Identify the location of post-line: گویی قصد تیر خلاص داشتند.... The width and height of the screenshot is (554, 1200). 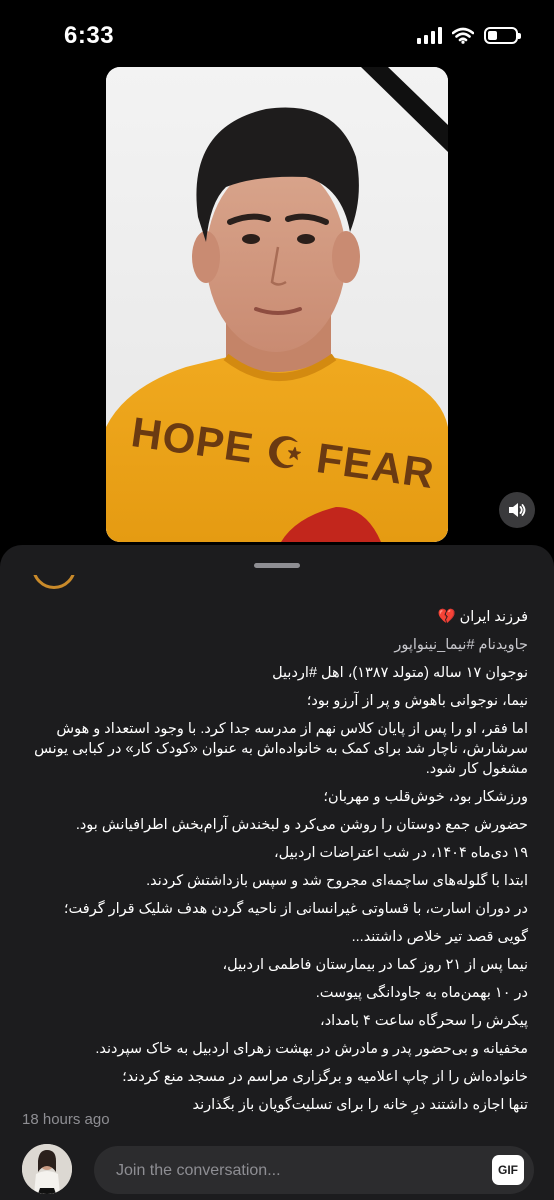
(439, 937).